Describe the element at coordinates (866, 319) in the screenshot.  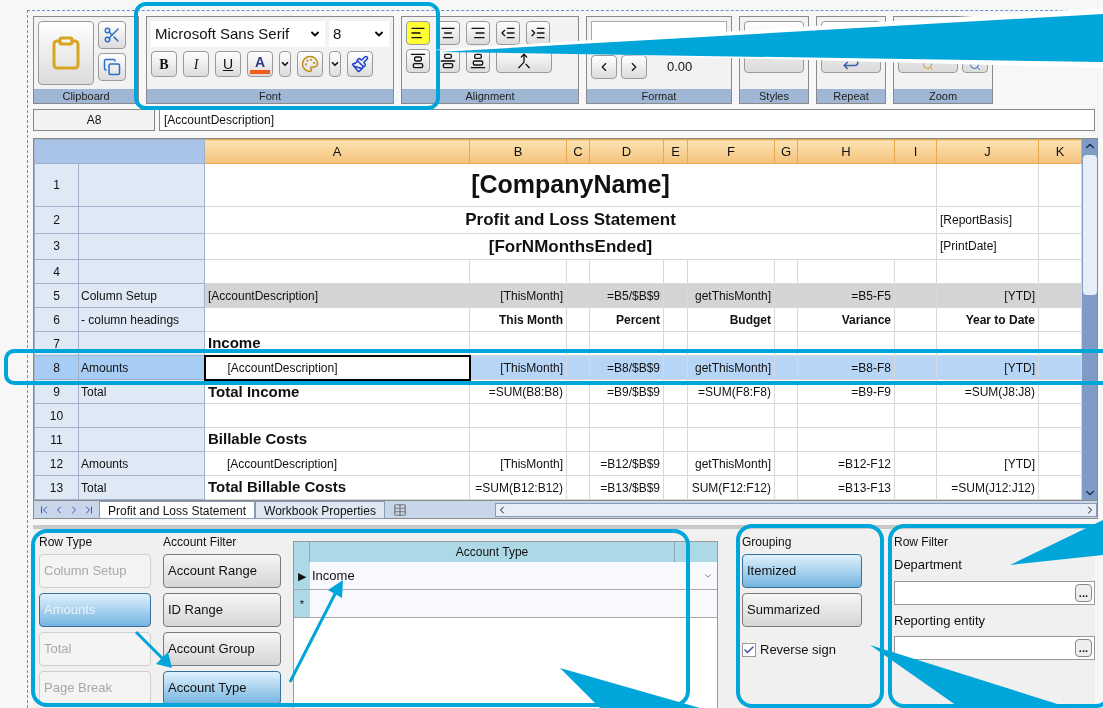
I see `cell-text: Variance` at that location.